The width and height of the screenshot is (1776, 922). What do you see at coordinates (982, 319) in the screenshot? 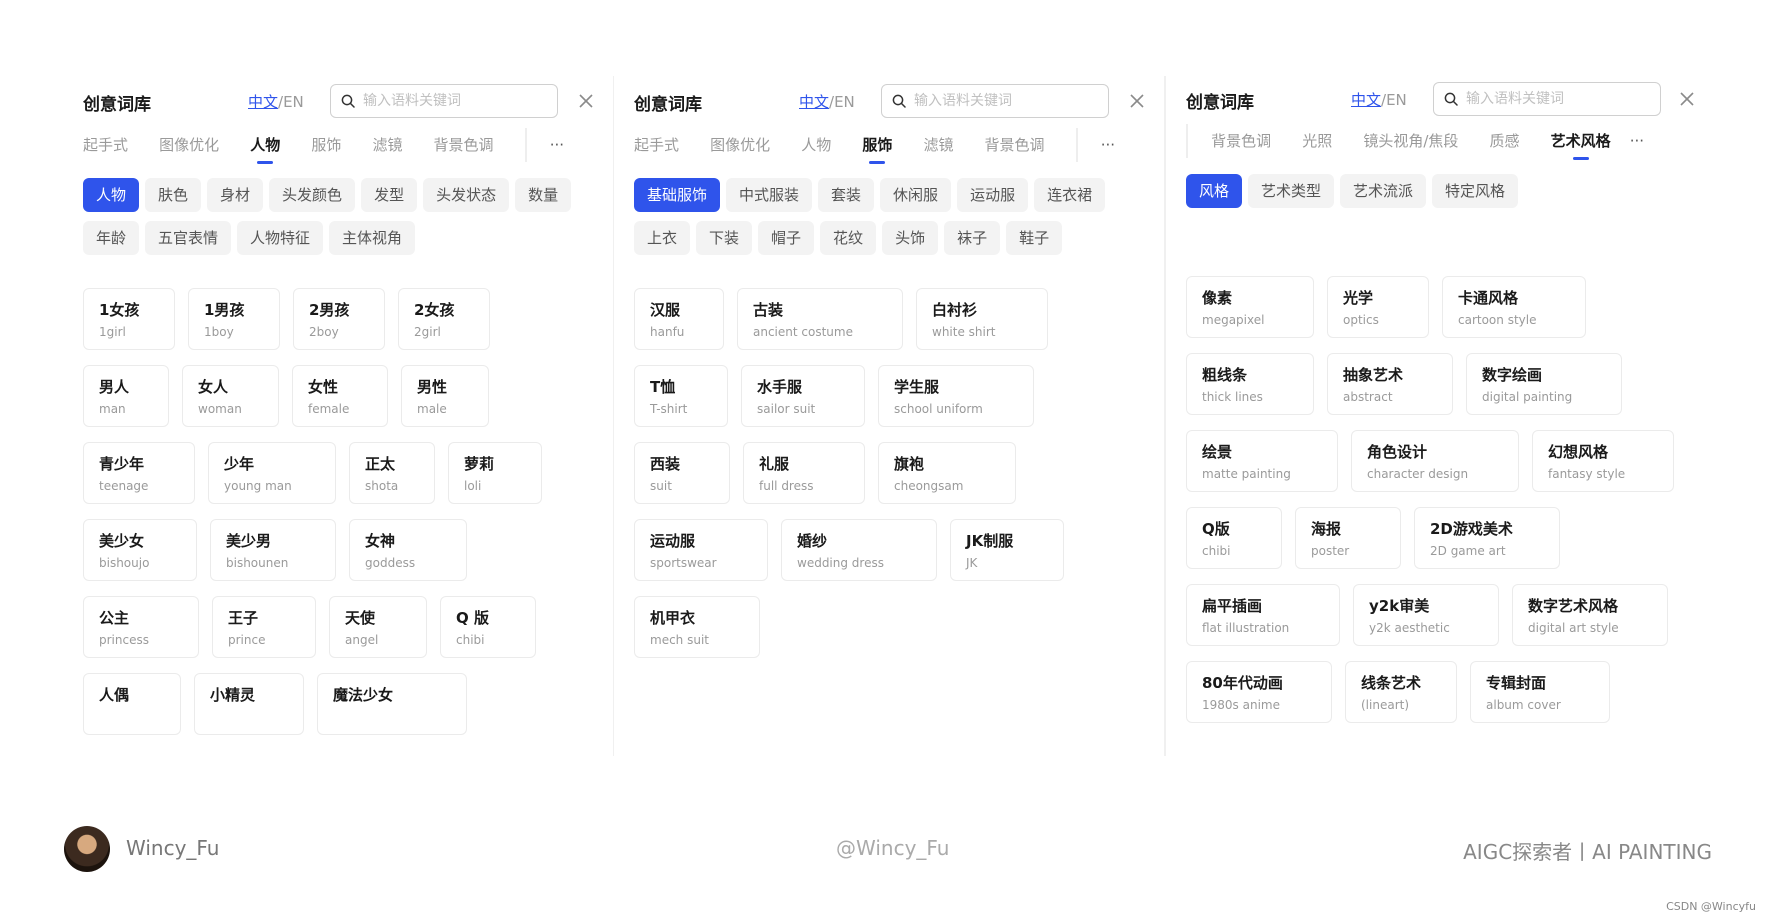
I see `keyword-card: 白衬衫 white shirt` at bounding box center [982, 319].